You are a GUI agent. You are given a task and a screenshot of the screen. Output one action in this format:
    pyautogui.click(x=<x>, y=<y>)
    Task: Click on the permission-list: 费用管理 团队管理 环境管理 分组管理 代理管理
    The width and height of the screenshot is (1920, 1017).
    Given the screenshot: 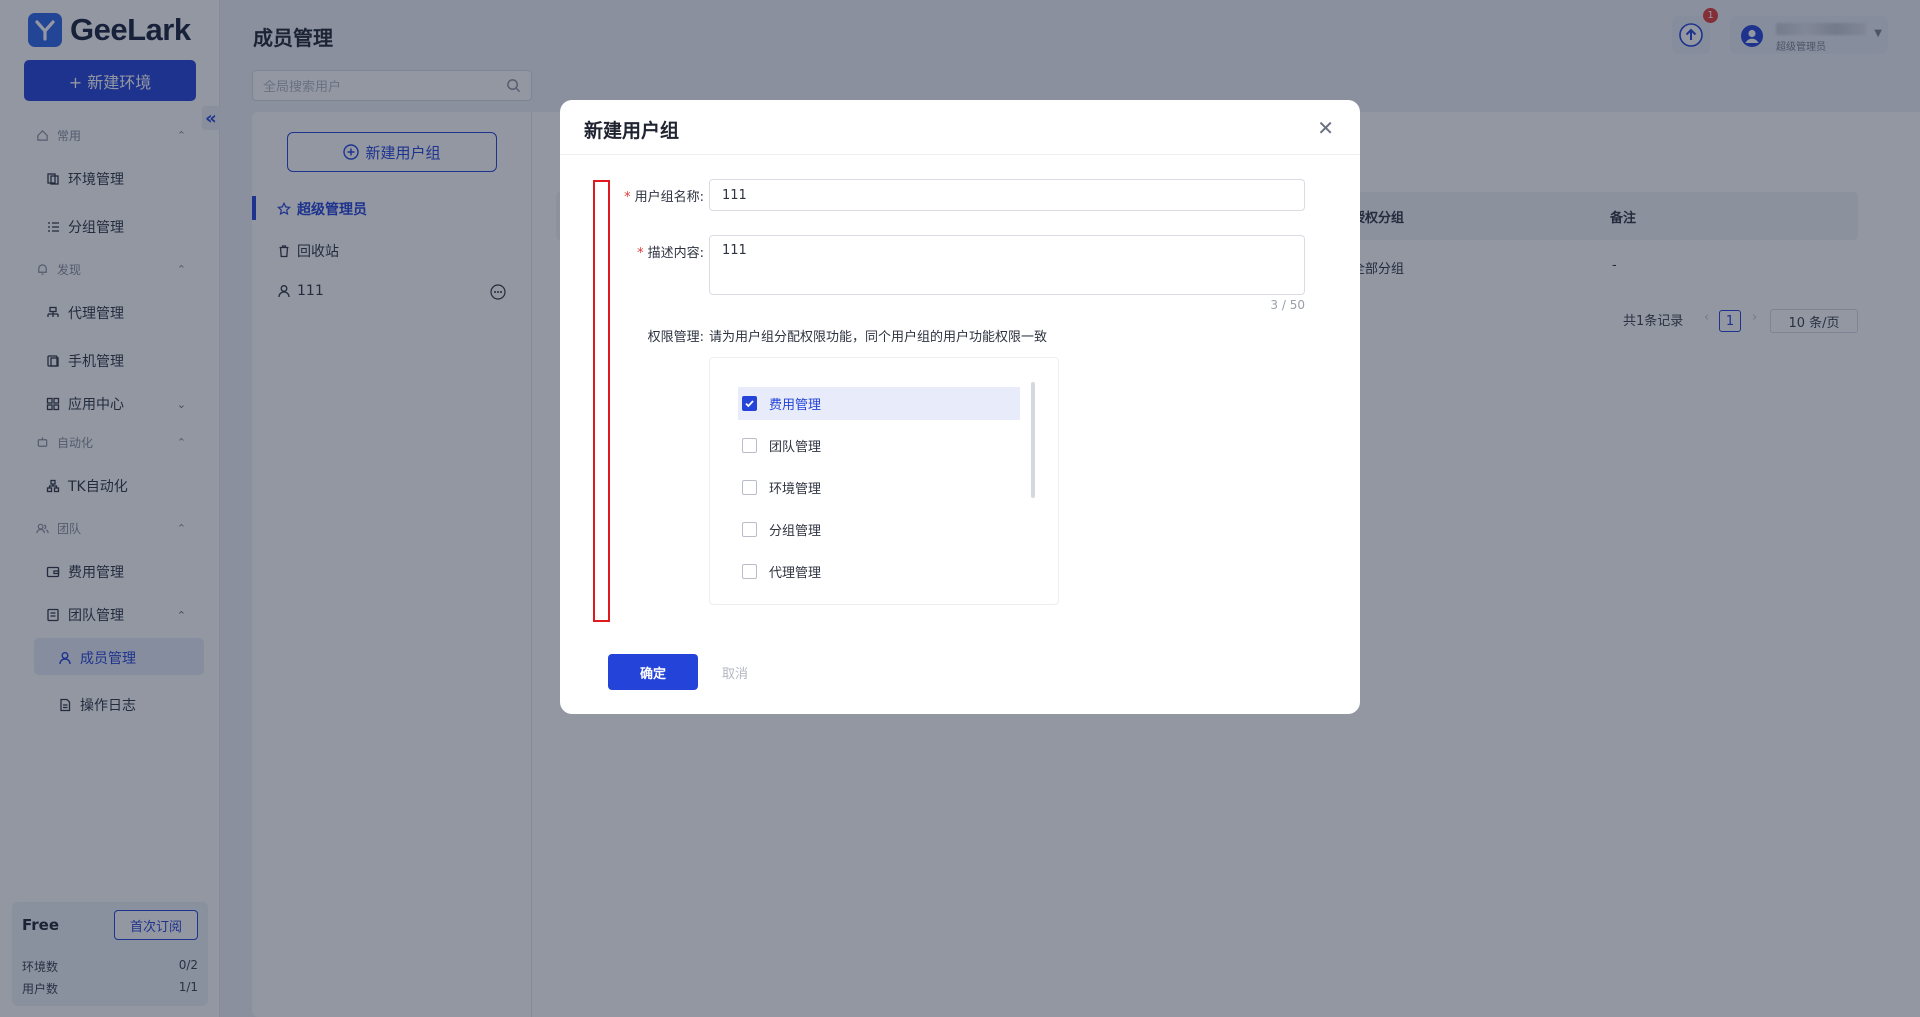 What is the action you would take?
    pyautogui.click(x=884, y=481)
    